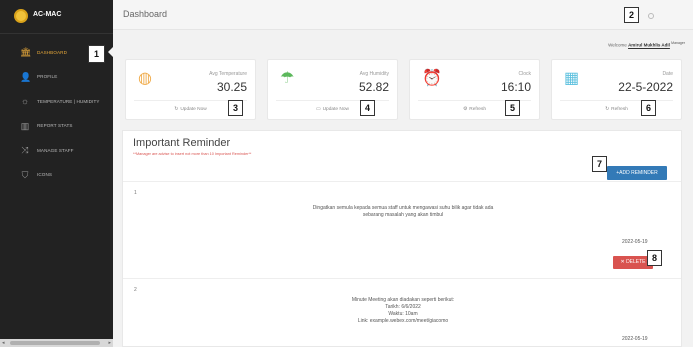  Describe the element at coordinates (26, 52) in the screenshot. I see `bank-icon: 🏛` at that location.